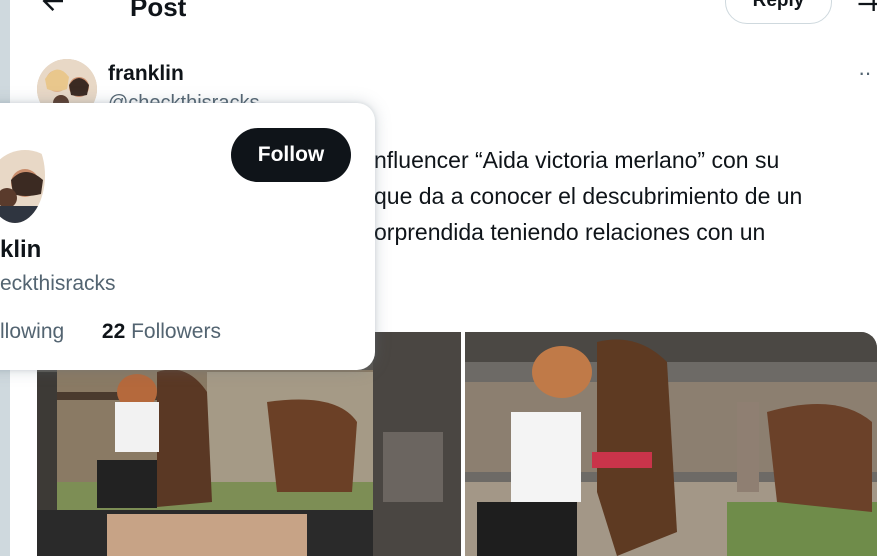 Image resolution: width=877 pixels, height=556 pixels. What do you see at coordinates (146, 74) in the screenshot?
I see `author-name: franklin` at bounding box center [146, 74].